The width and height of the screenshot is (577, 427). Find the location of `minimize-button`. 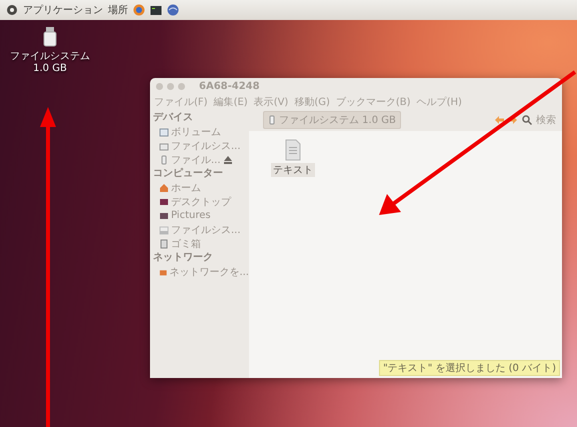

minimize-button is located at coordinates (170, 86).